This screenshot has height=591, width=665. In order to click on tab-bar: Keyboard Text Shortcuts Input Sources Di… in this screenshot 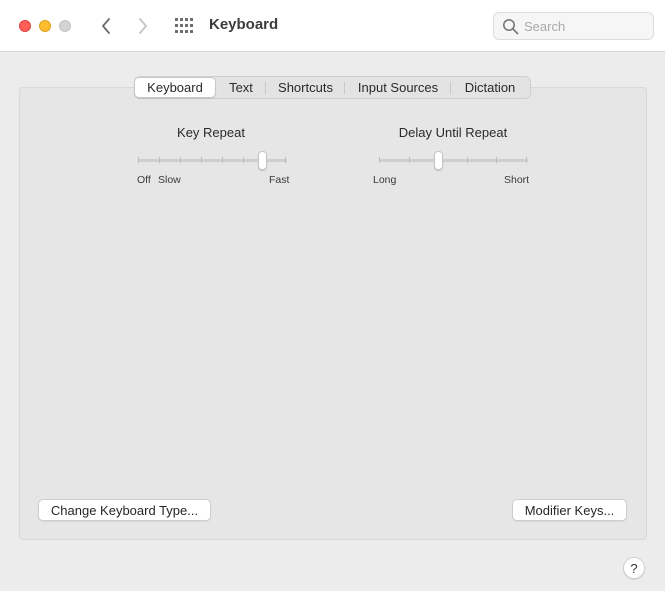, I will do `click(332, 87)`.